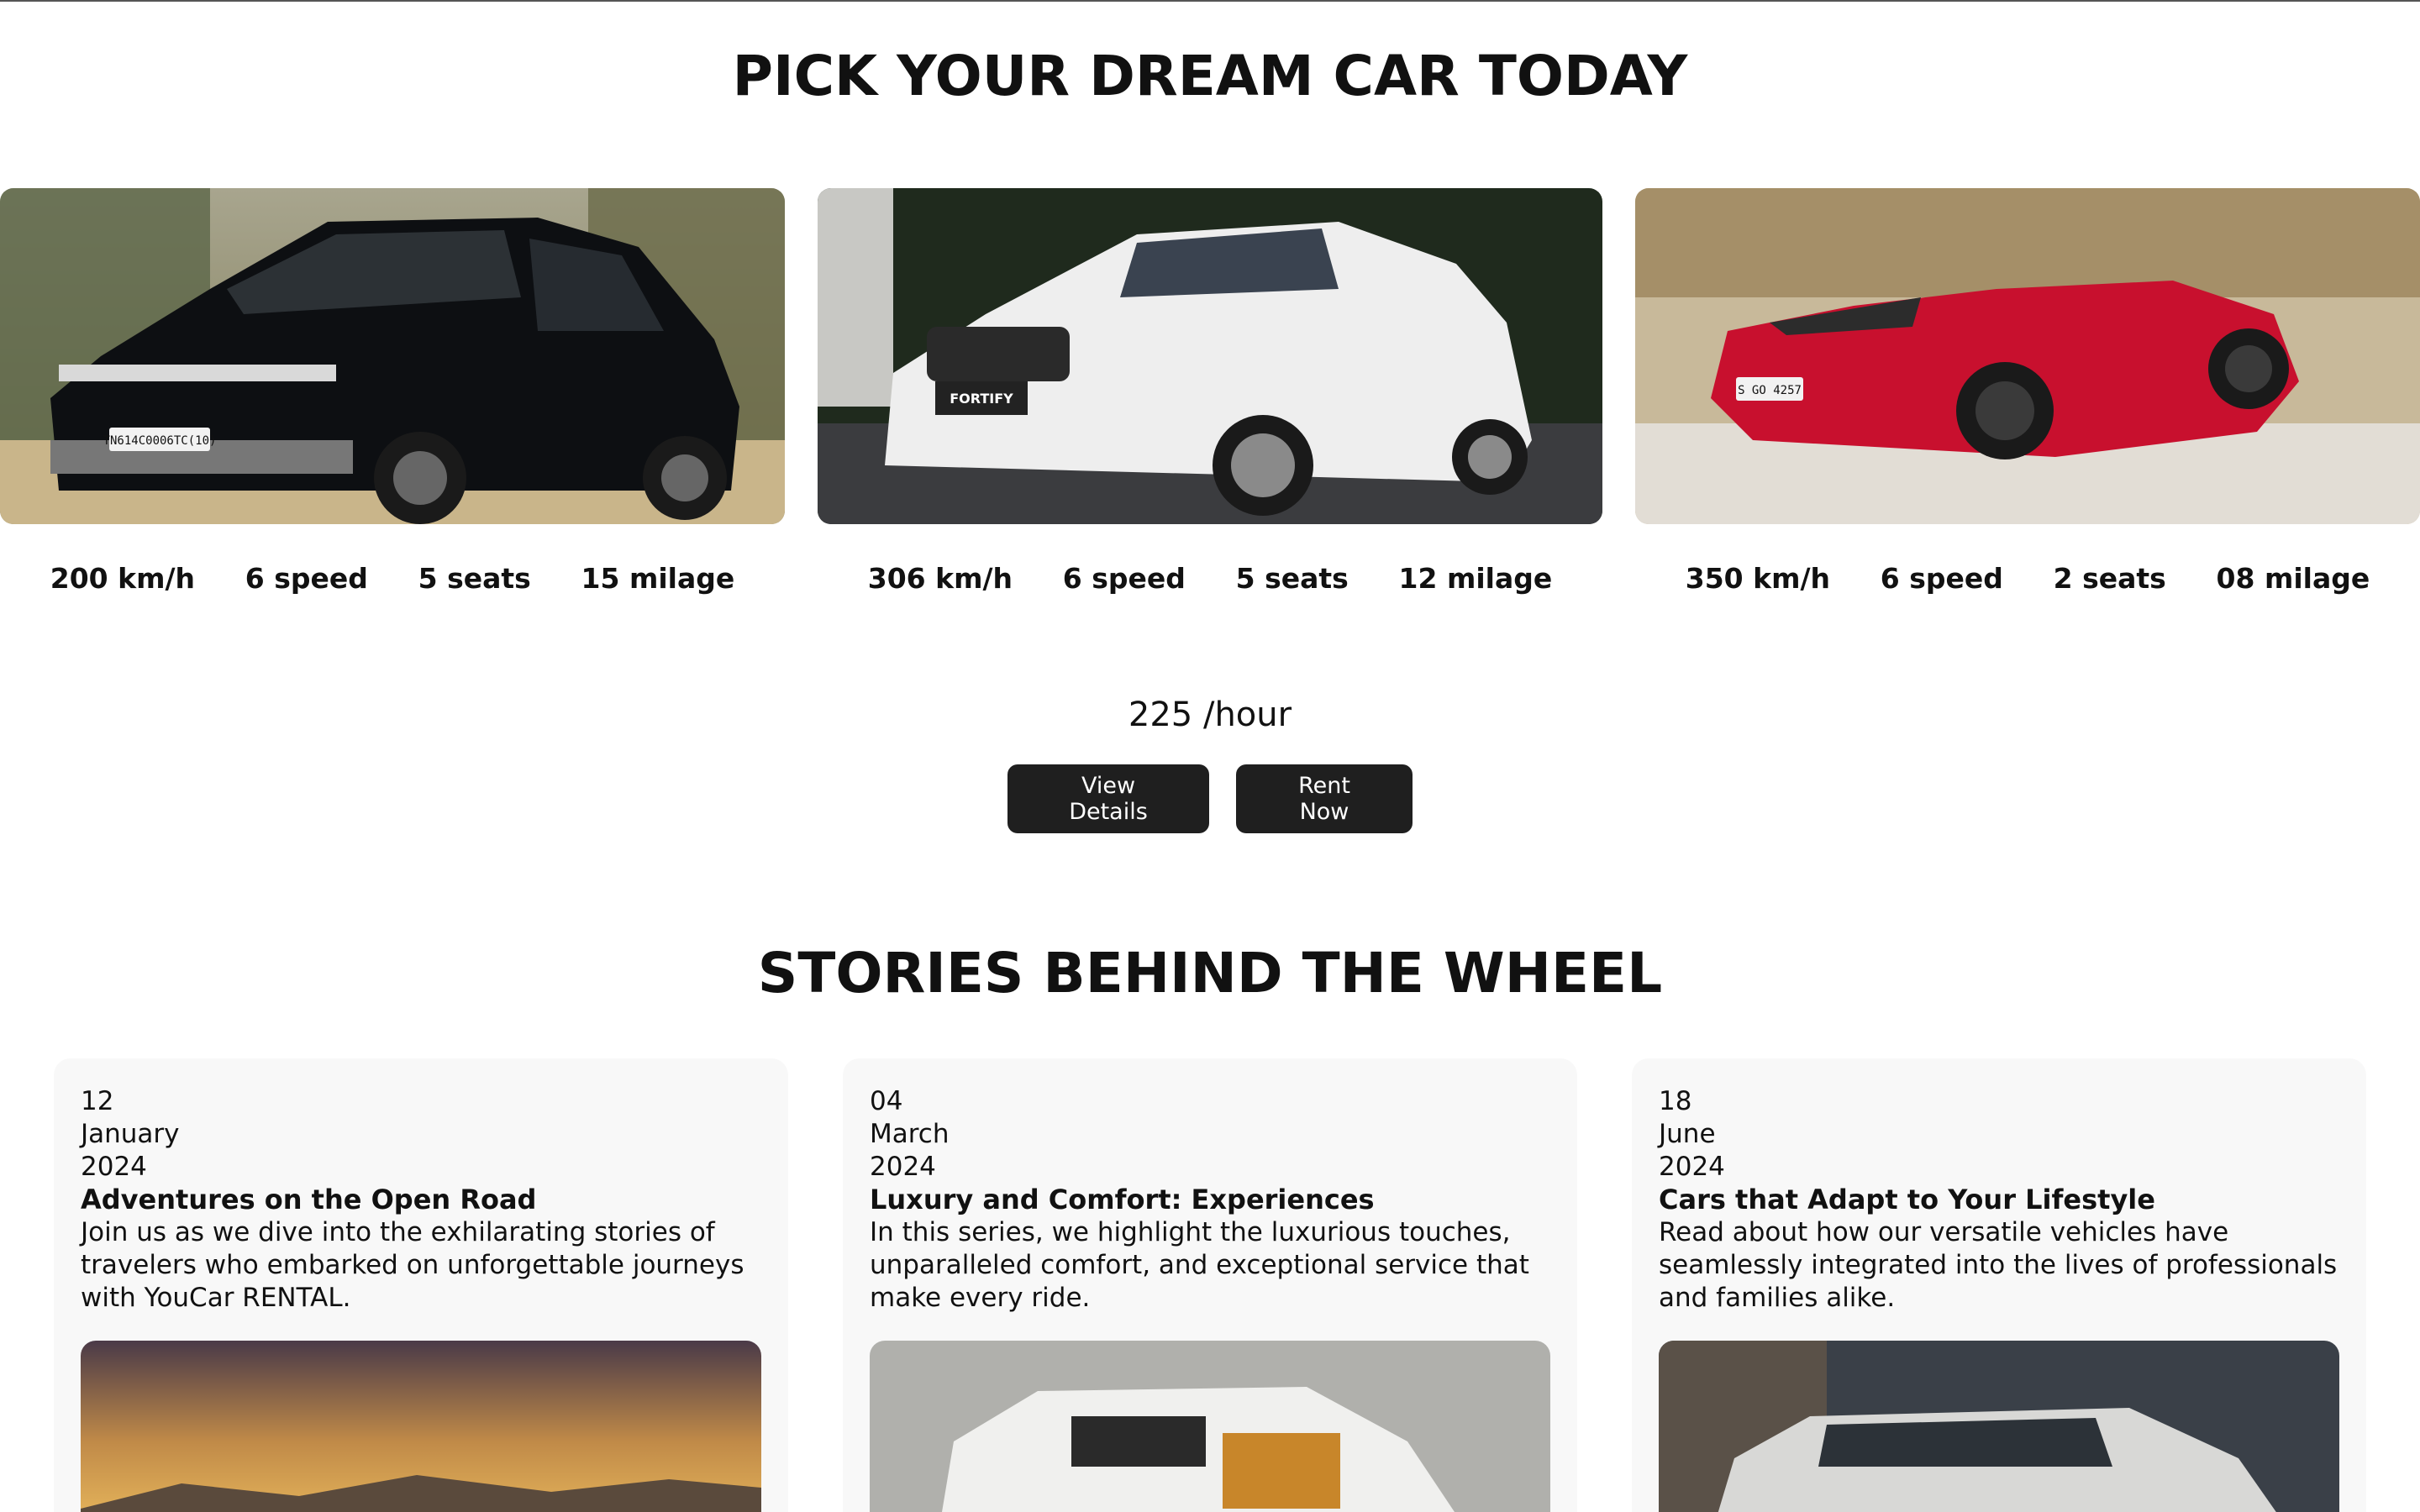 Image resolution: width=2420 pixels, height=1512 pixels. What do you see at coordinates (1210, 76) in the screenshot?
I see `cars-section-title: PICK YOUR DREAM CAR TODAY` at bounding box center [1210, 76].